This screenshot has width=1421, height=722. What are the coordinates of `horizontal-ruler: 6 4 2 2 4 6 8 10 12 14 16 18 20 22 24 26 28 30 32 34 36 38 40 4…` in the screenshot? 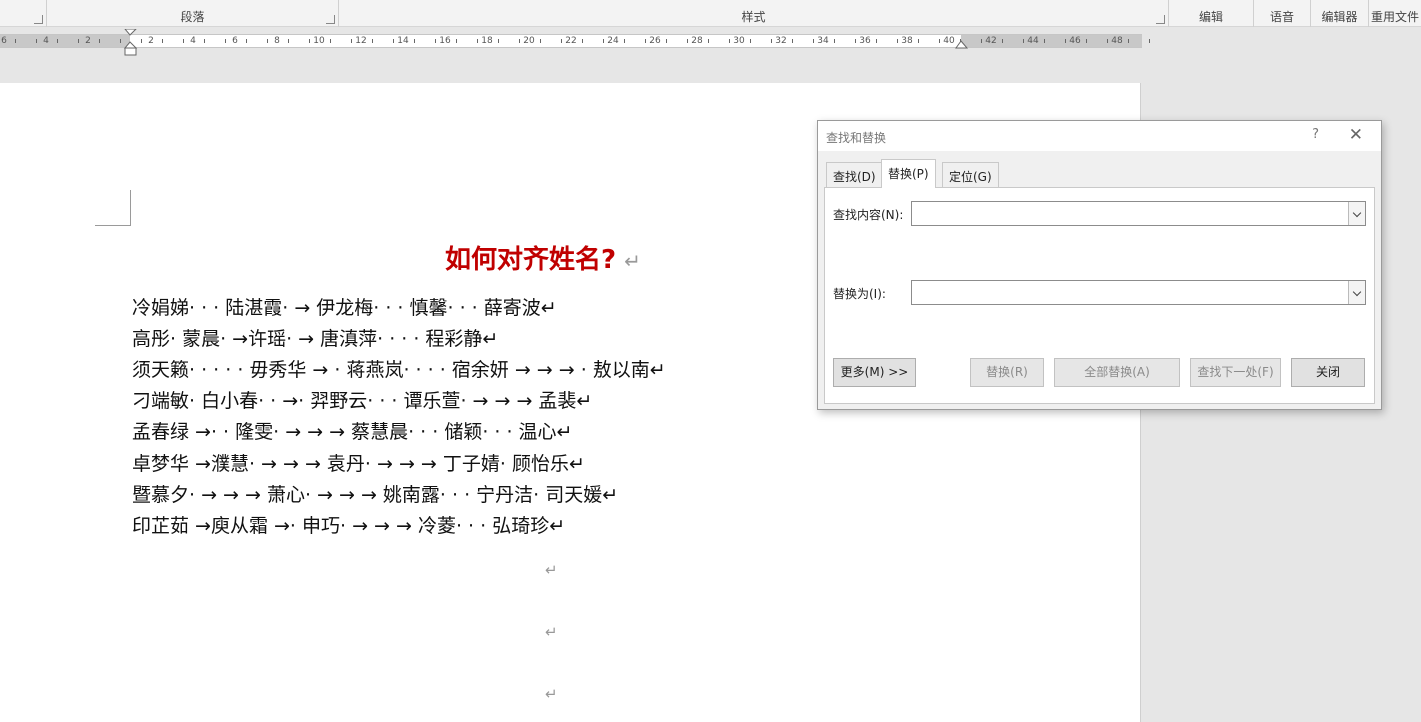 It's located at (575, 41).